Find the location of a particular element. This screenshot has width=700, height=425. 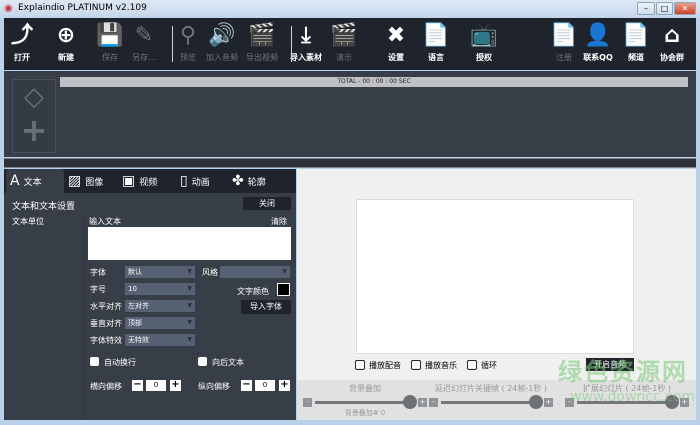

tab-2: ▣ 视频 is located at coordinates (145, 181).